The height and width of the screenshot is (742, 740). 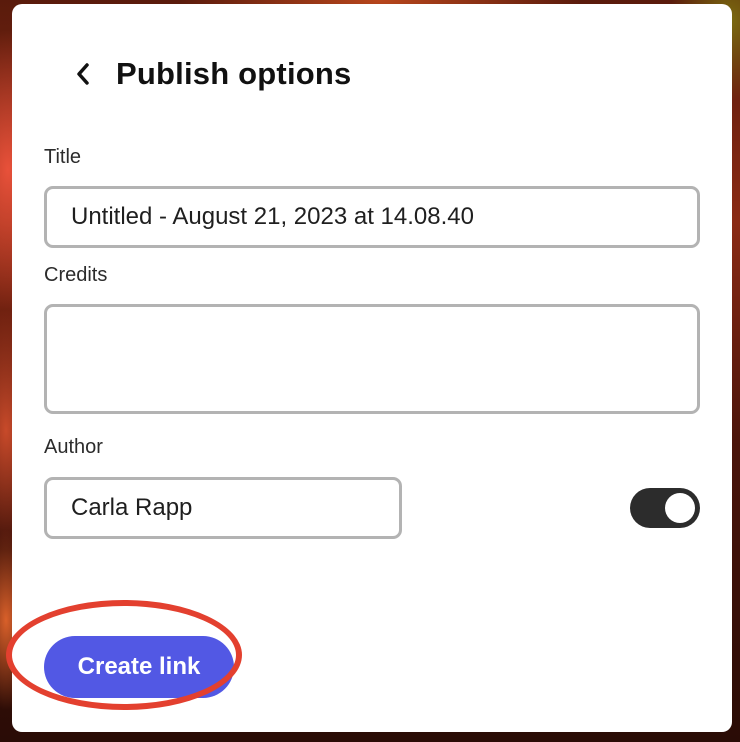 I want to click on credits-label: Credits, so click(x=76, y=275).